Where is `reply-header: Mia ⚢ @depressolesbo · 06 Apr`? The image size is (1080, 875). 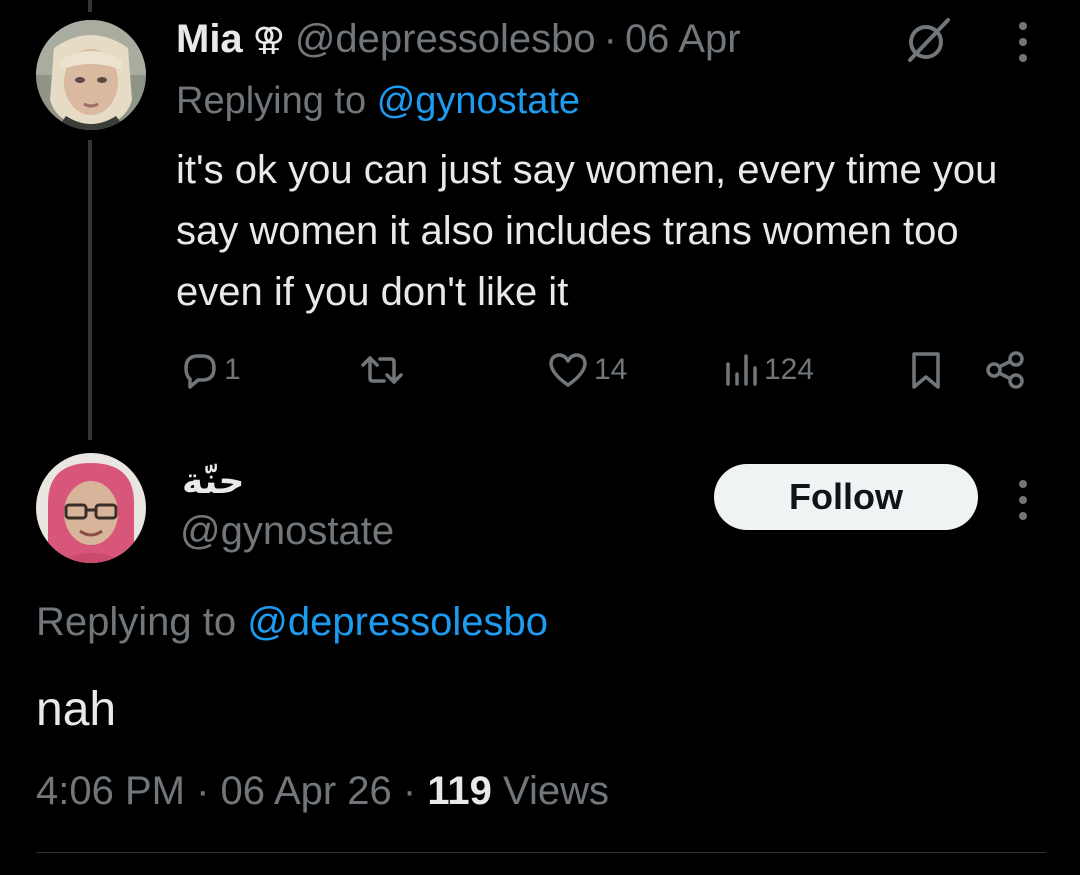 reply-header: Mia ⚢ @depressolesbo · 06 Apr is located at coordinates (458, 39).